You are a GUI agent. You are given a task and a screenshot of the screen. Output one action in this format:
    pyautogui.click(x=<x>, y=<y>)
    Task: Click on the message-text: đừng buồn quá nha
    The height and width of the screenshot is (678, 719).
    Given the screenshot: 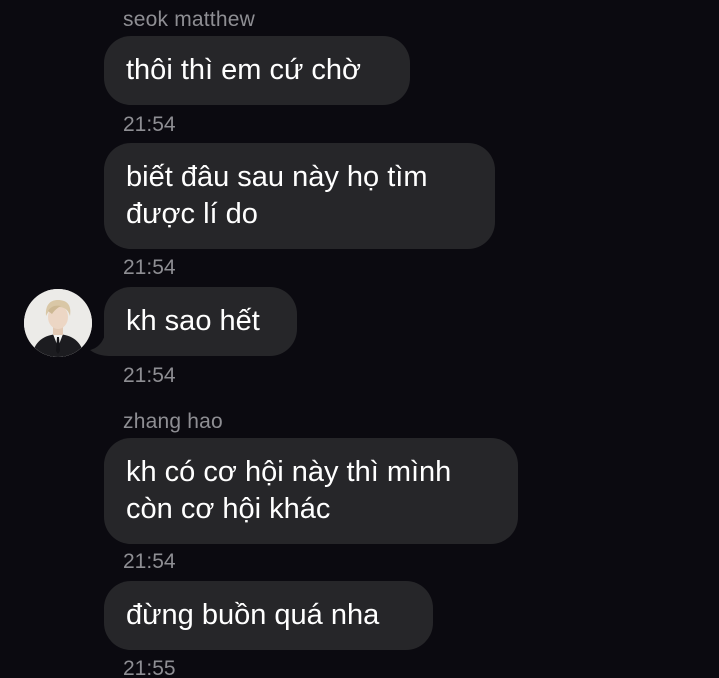 What is the action you would take?
    pyautogui.click(x=253, y=615)
    